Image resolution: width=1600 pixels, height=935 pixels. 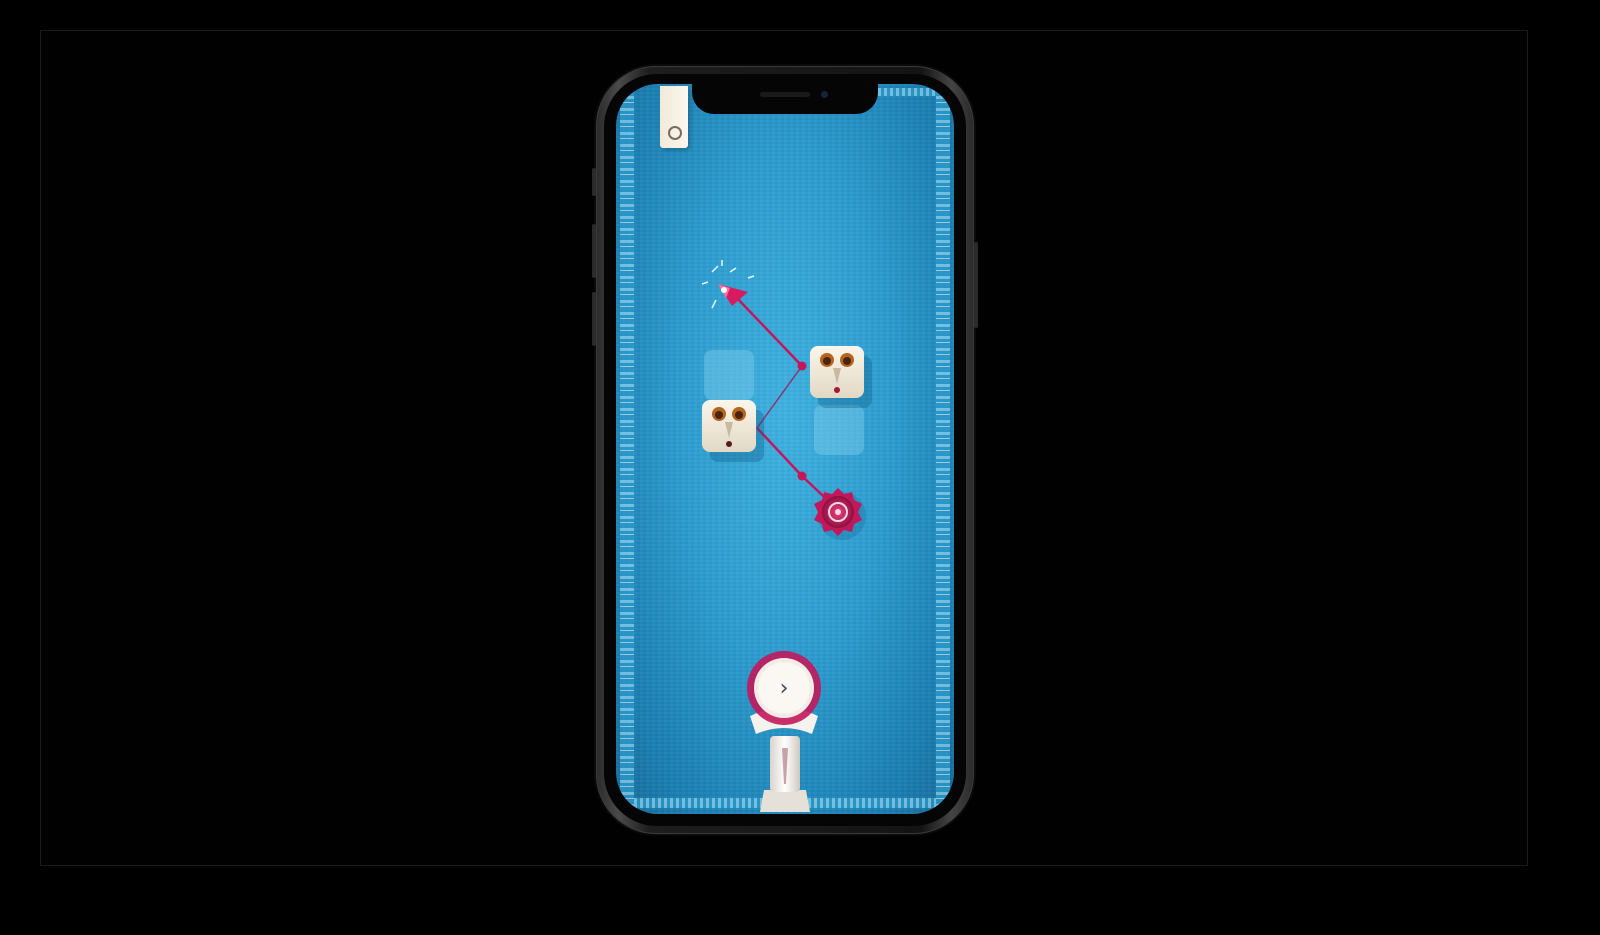 I want to click on earpiece-speaker, so click(x=785, y=94).